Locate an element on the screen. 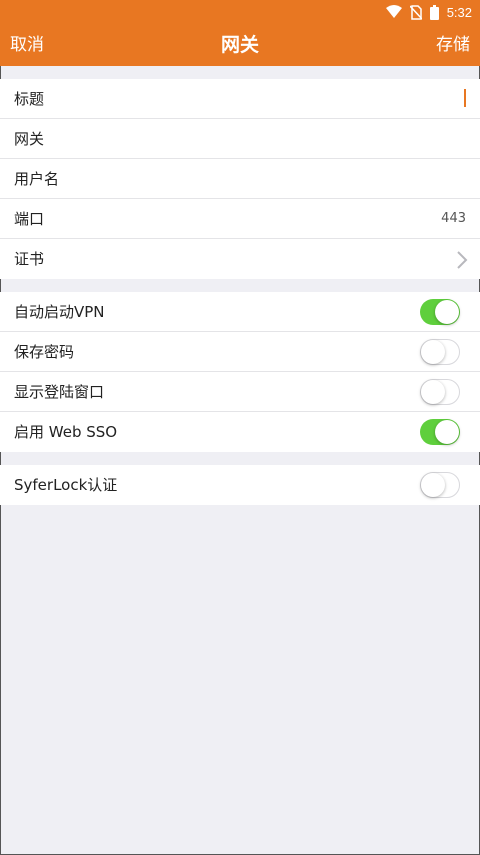 The image size is (480, 855). status-icons: 5:32 is located at coordinates (428, 12).